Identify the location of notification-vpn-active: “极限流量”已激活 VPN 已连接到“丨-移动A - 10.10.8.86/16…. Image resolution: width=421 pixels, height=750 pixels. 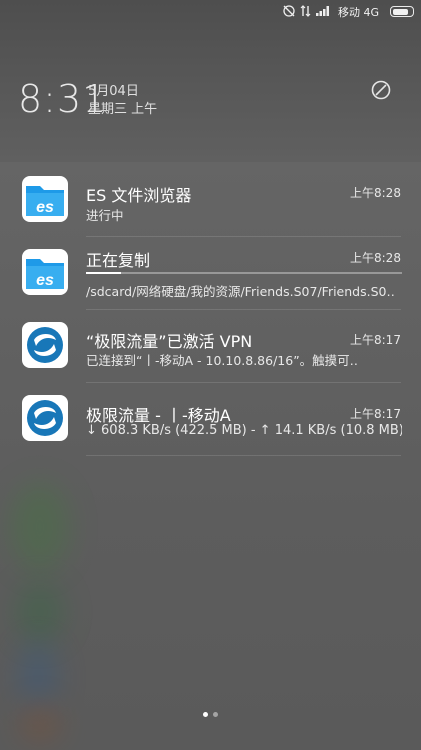
(210, 346).